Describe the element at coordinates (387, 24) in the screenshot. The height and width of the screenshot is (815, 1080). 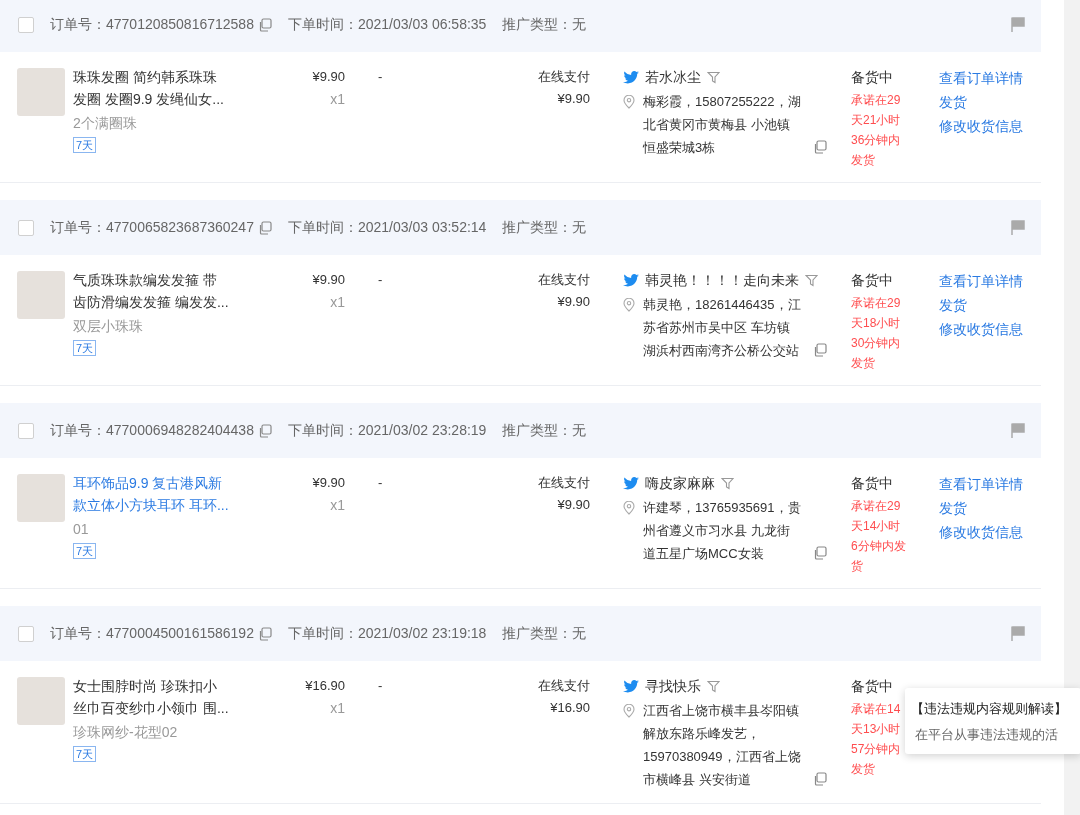
I see `order-time: 下单时间：2021/03/03 06:58:35` at that location.